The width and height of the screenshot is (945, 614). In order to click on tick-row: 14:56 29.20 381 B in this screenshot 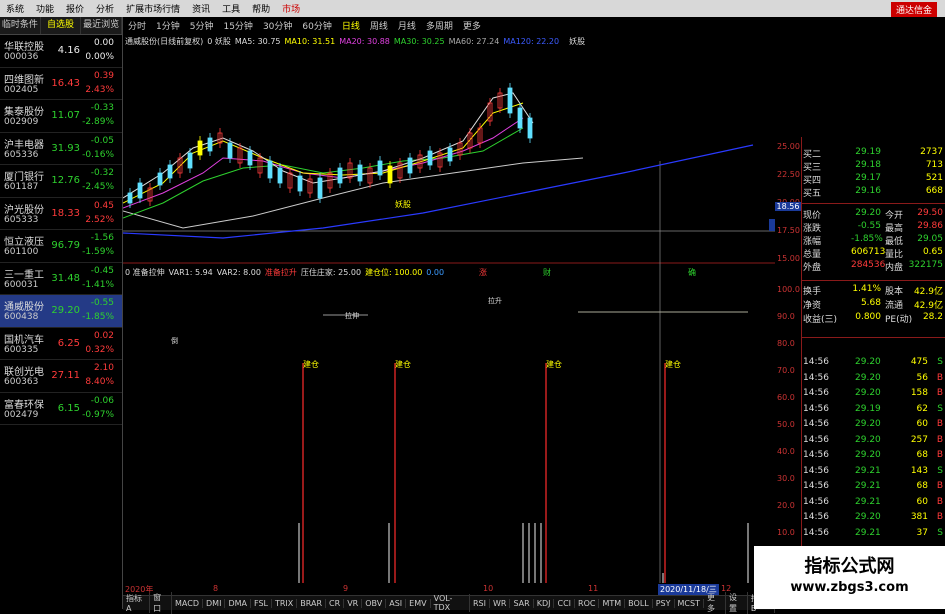, I will do `click(874, 518)`.